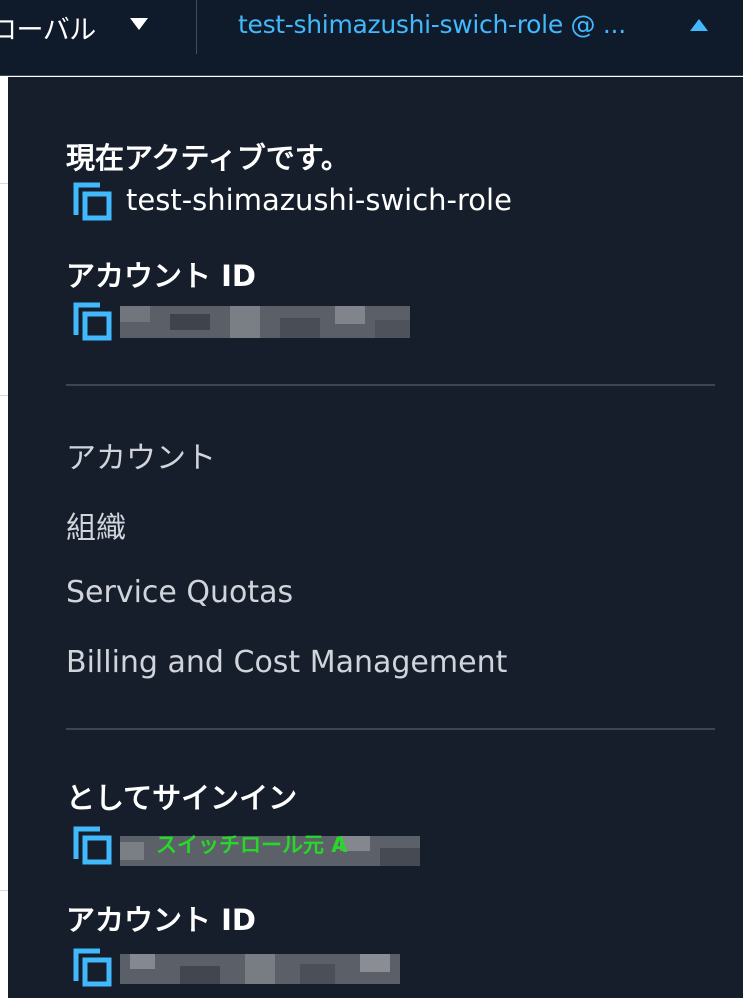 The width and height of the screenshot is (743, 998). I want to click on region-selector-label: ローバル, so click(48, 27).